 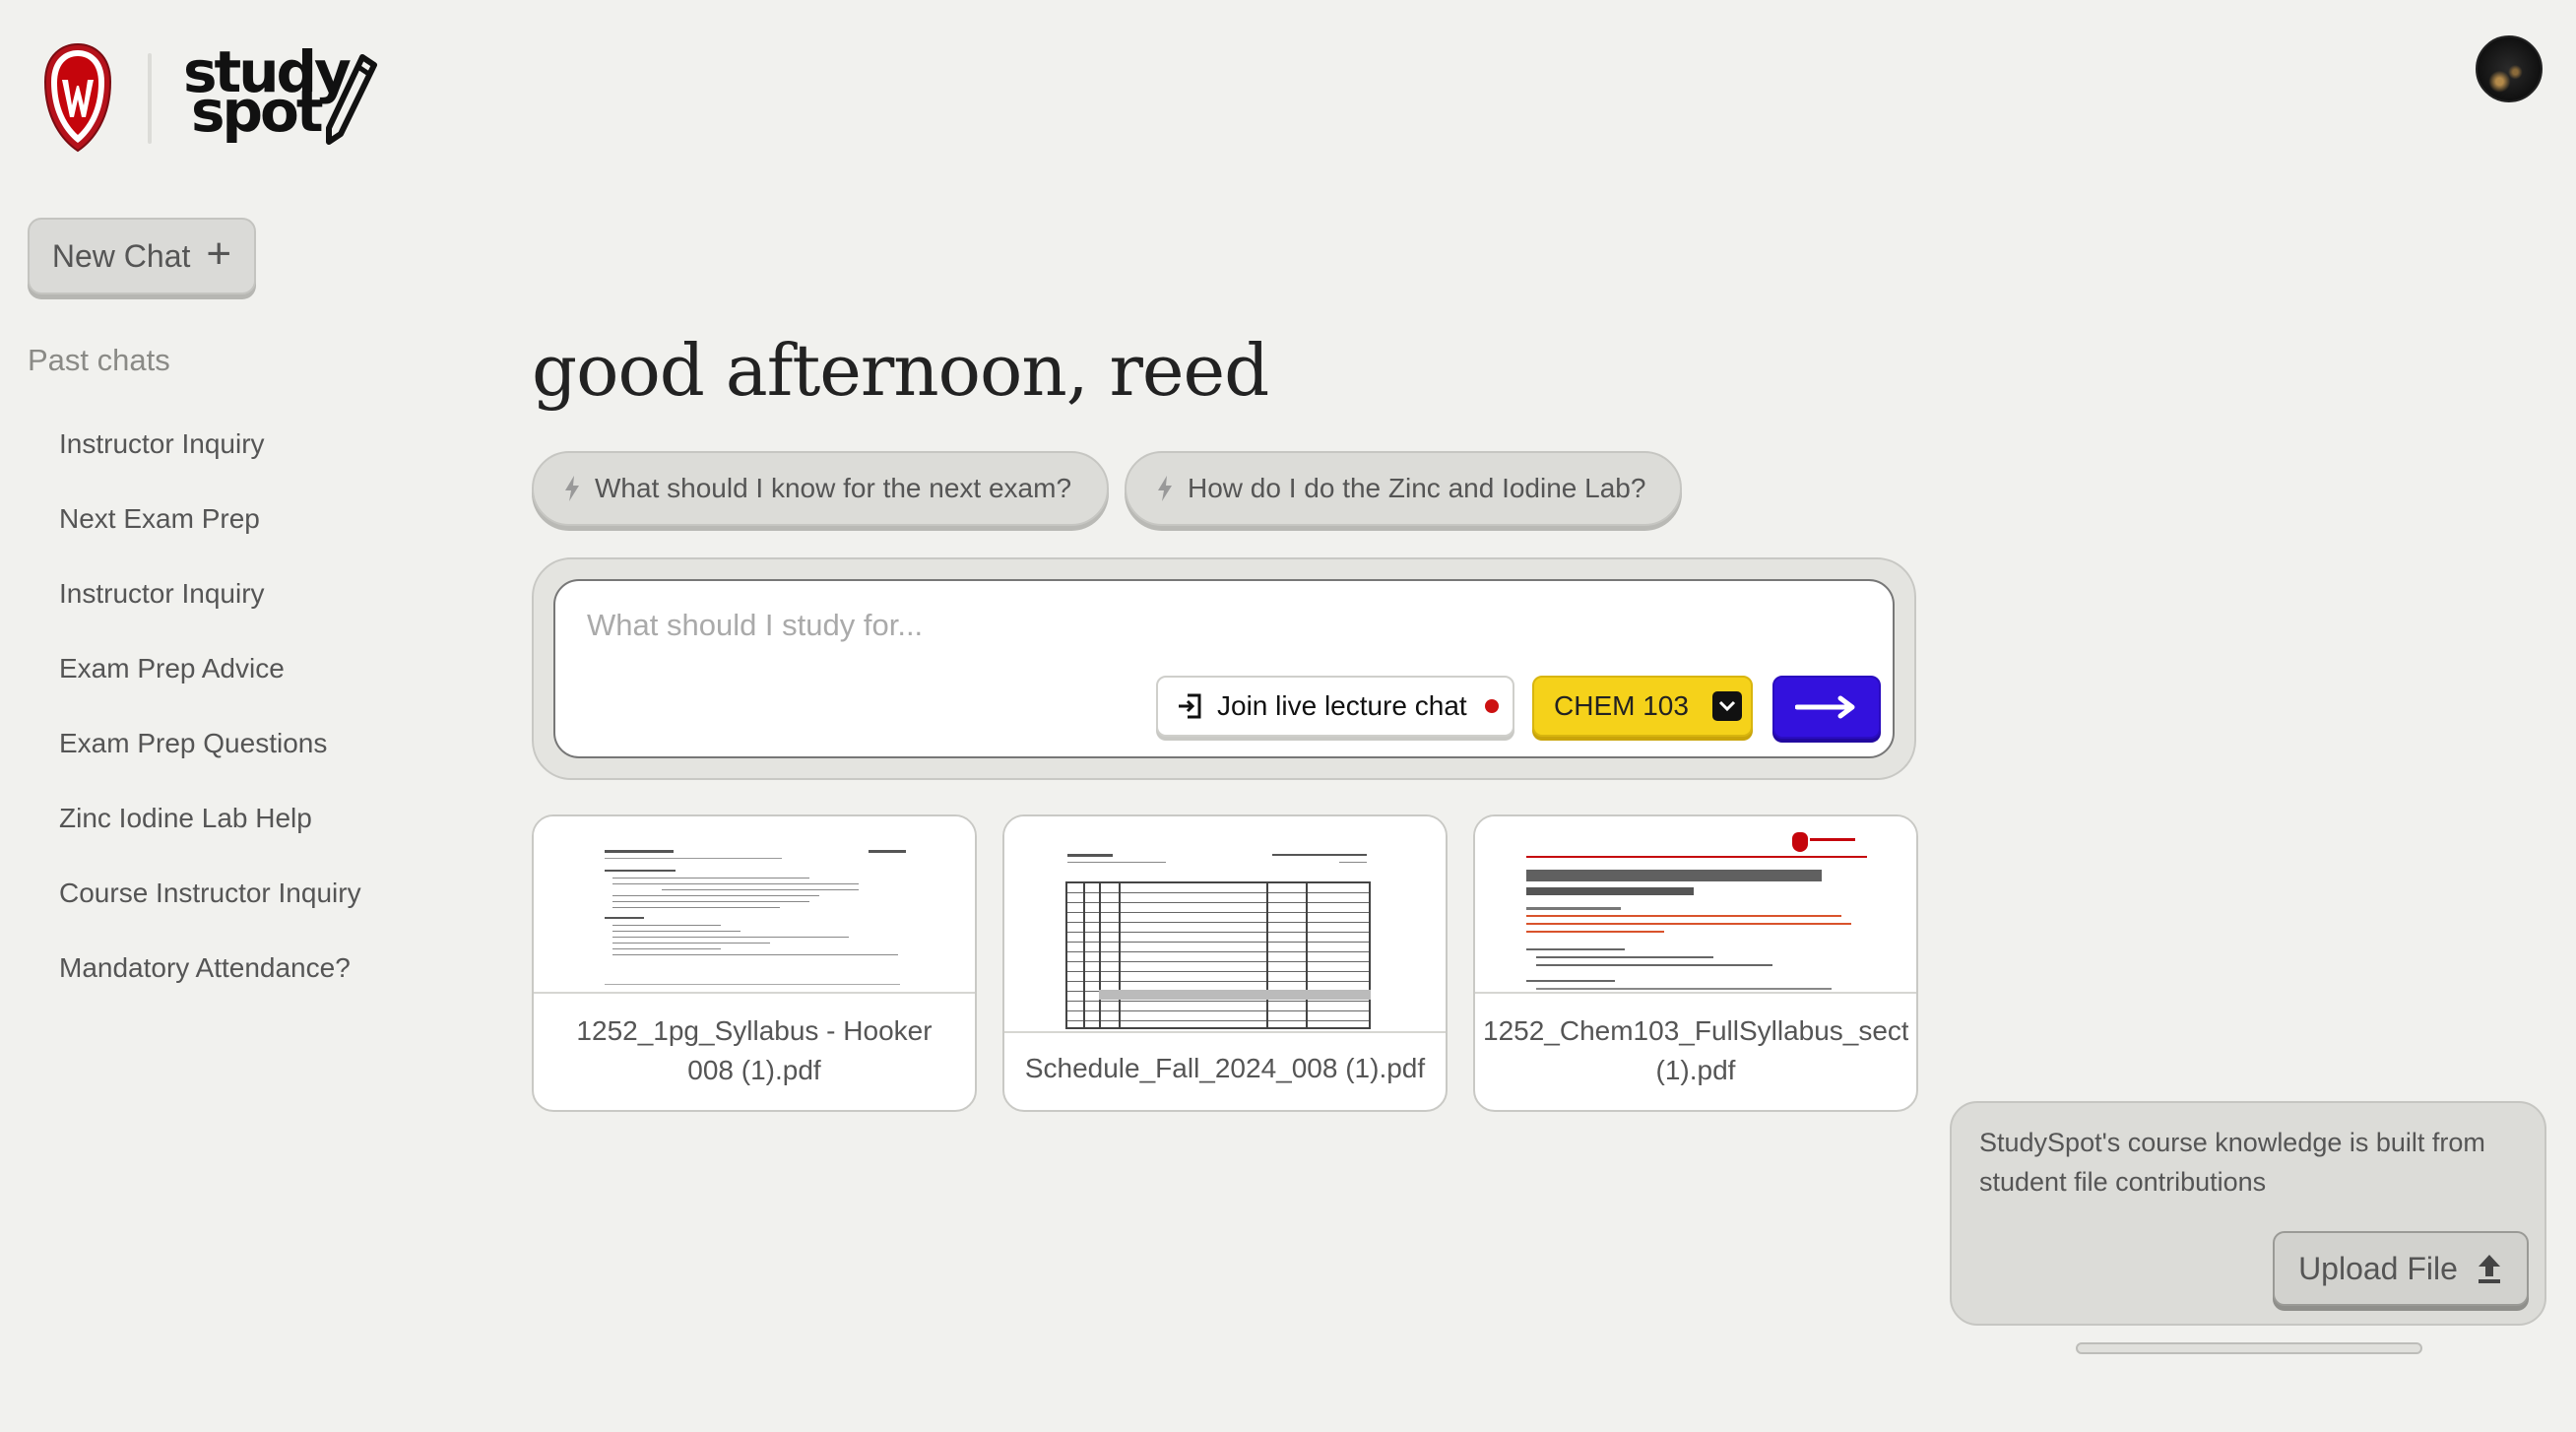 I want to click on suggestion-chip-next-exam: What should I know for the next exam?, so click(x=820, y=488).